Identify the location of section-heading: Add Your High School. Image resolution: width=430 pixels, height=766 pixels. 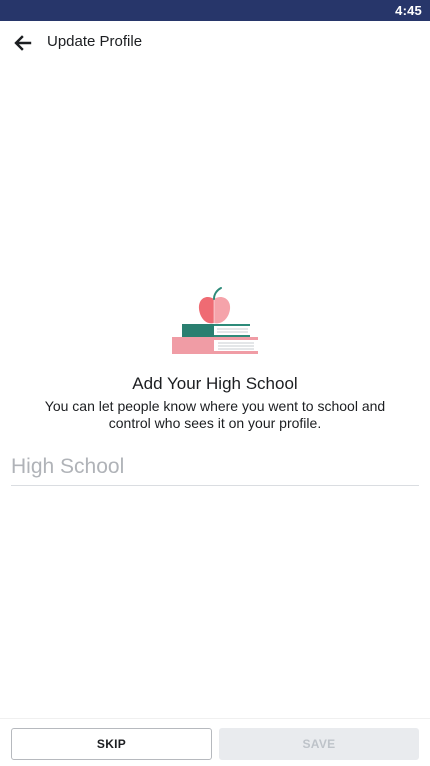
(215, 383).